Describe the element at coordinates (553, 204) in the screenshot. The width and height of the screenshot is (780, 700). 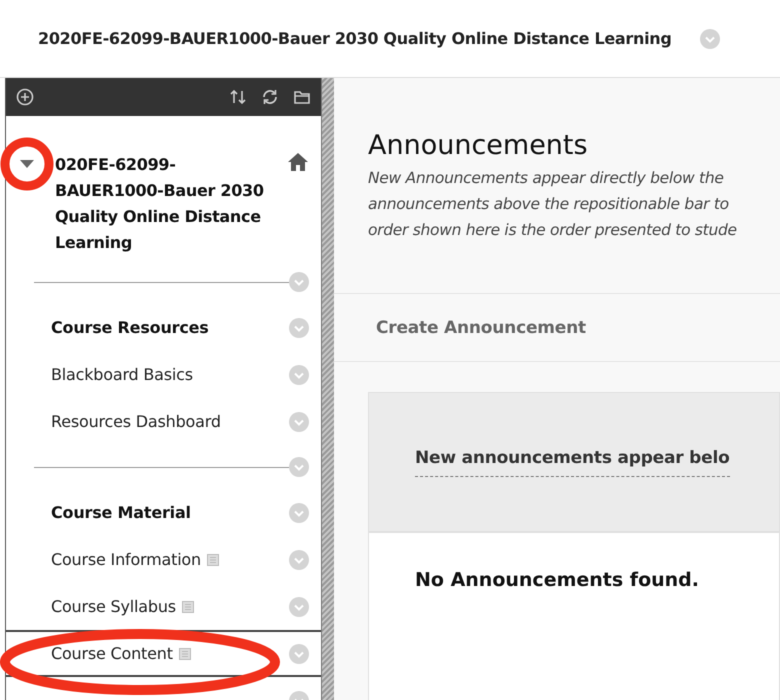
I see `page-description: New Announcements appear directly below the announcements above the repositionable bar to order shown here is the order presented to stude` at that location.